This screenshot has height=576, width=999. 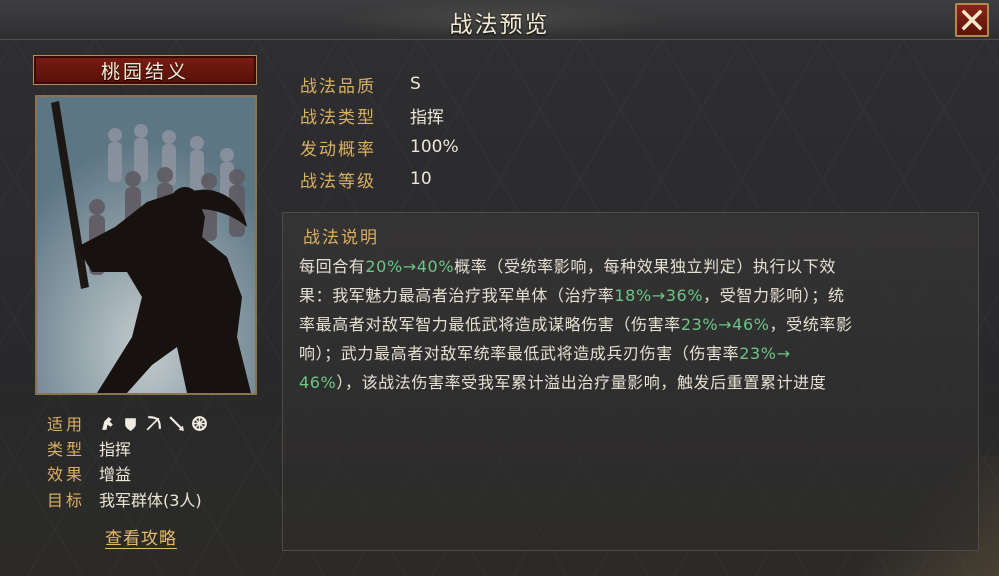 I want to click on skill-name: 桃园结义, so click(x=144, y=71).